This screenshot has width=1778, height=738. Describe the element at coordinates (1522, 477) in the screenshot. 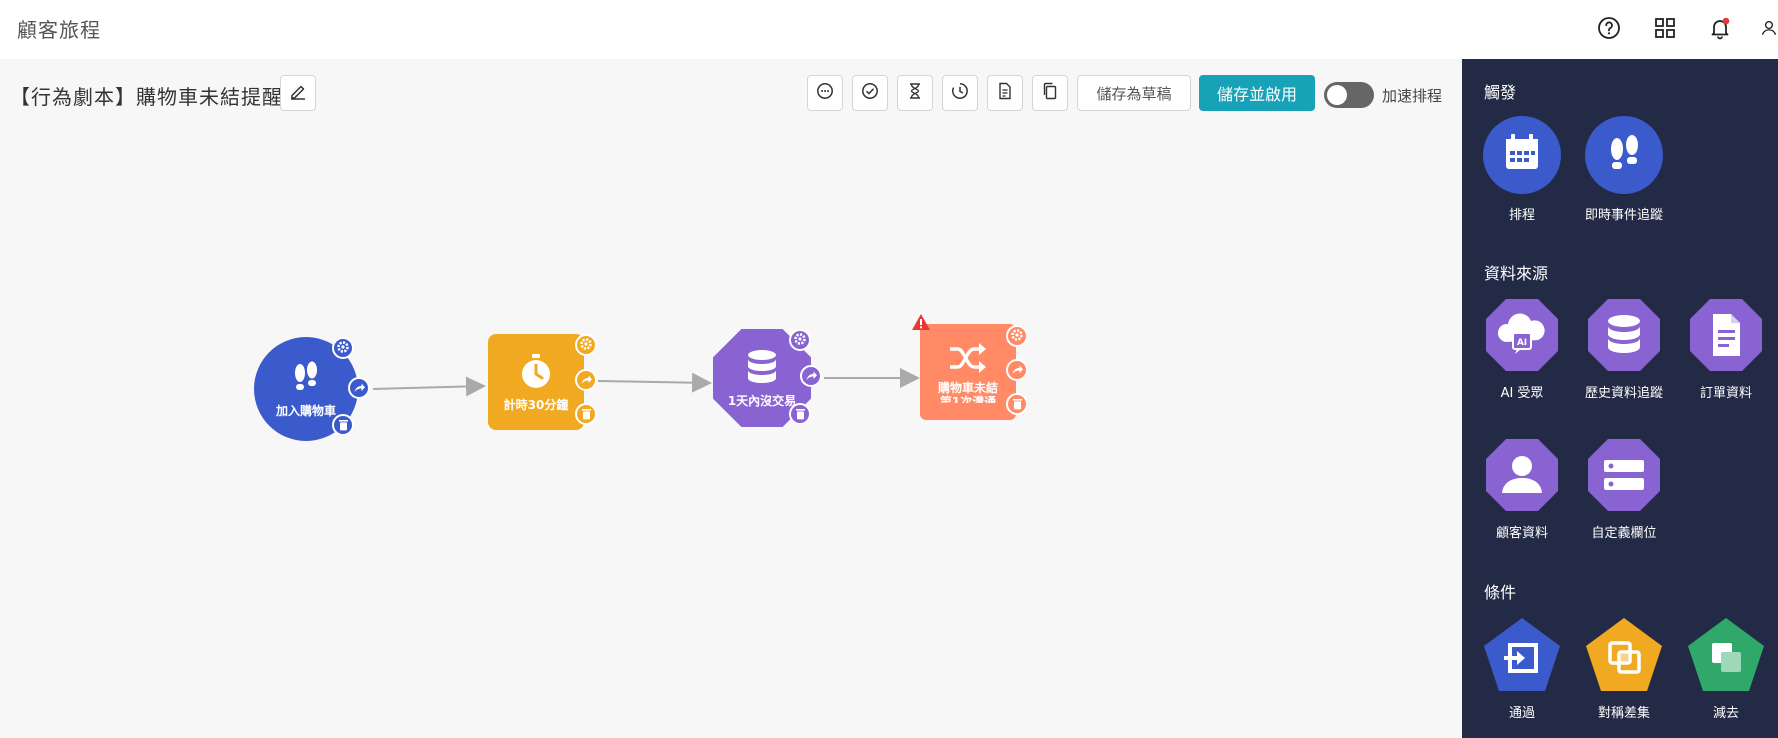

I see `person-icon` at that location.